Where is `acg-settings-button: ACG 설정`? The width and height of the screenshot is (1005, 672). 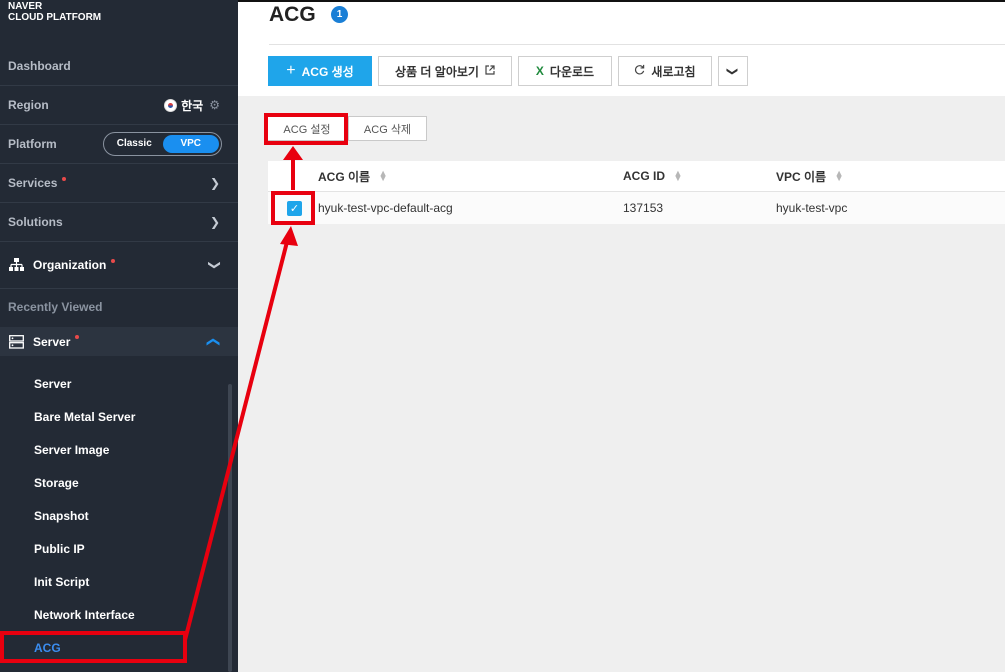 acg-settings-button: ACG 설정 is located at coordinates (307, 128).